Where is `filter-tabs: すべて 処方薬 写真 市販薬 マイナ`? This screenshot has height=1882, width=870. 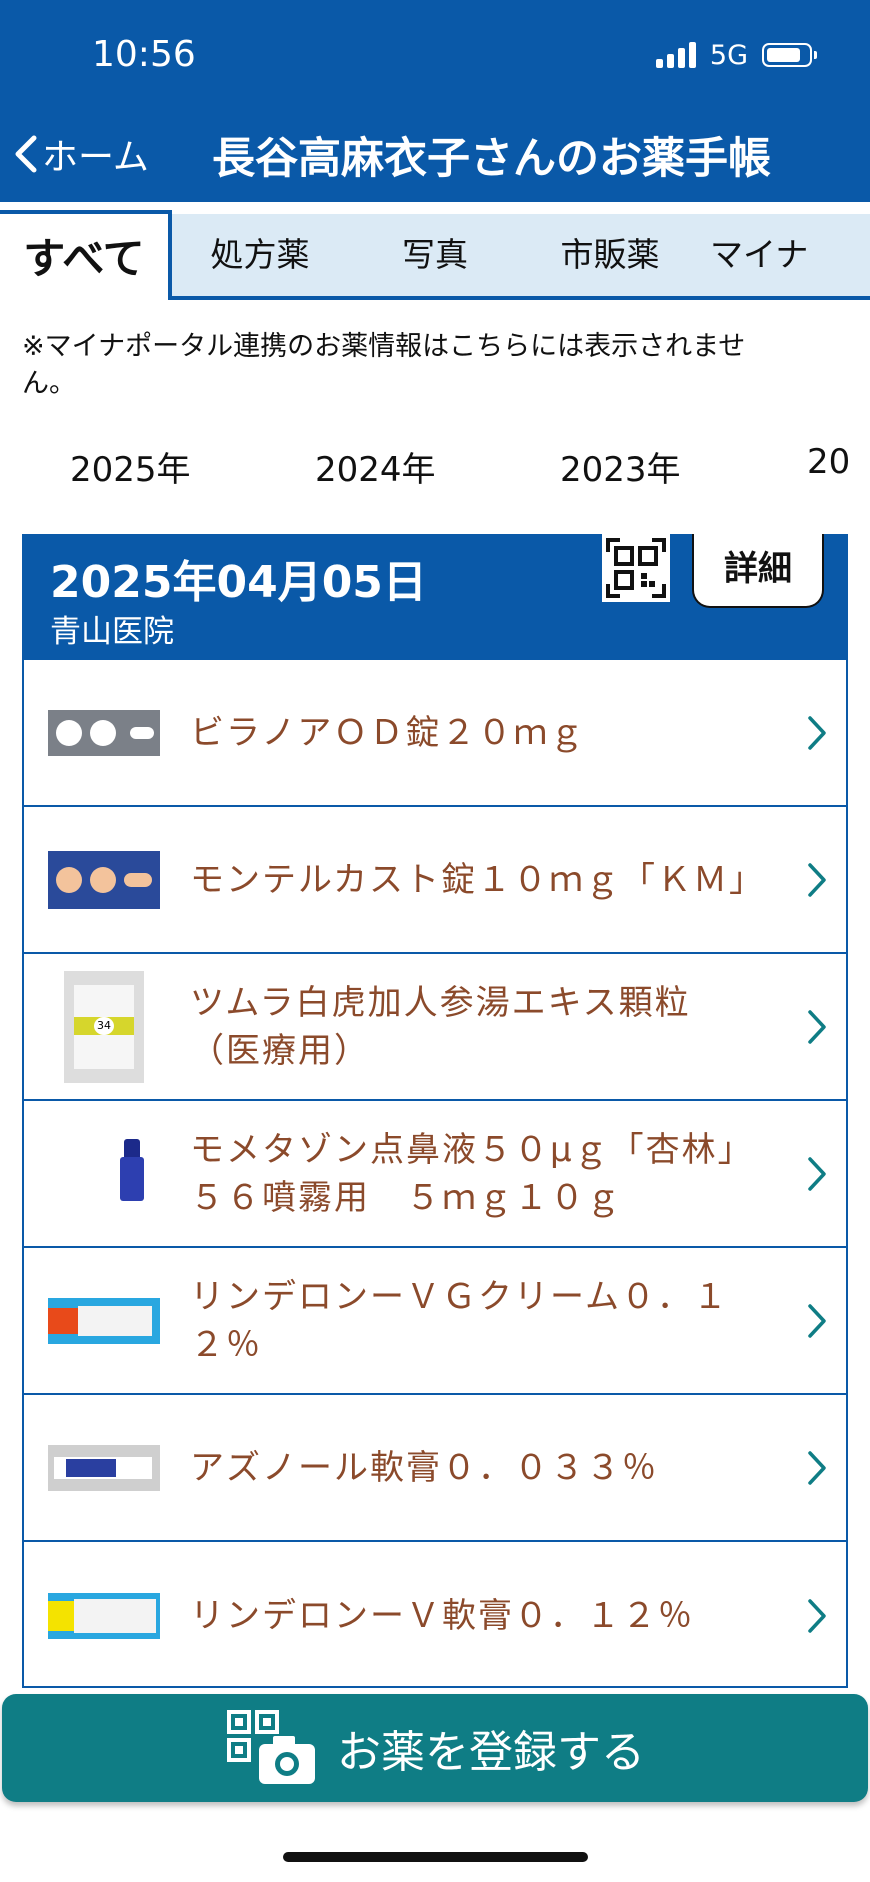 filter-tabs: すべて 処方薬 写真 市販薬 マイナ is located at coordinates (435, 255).